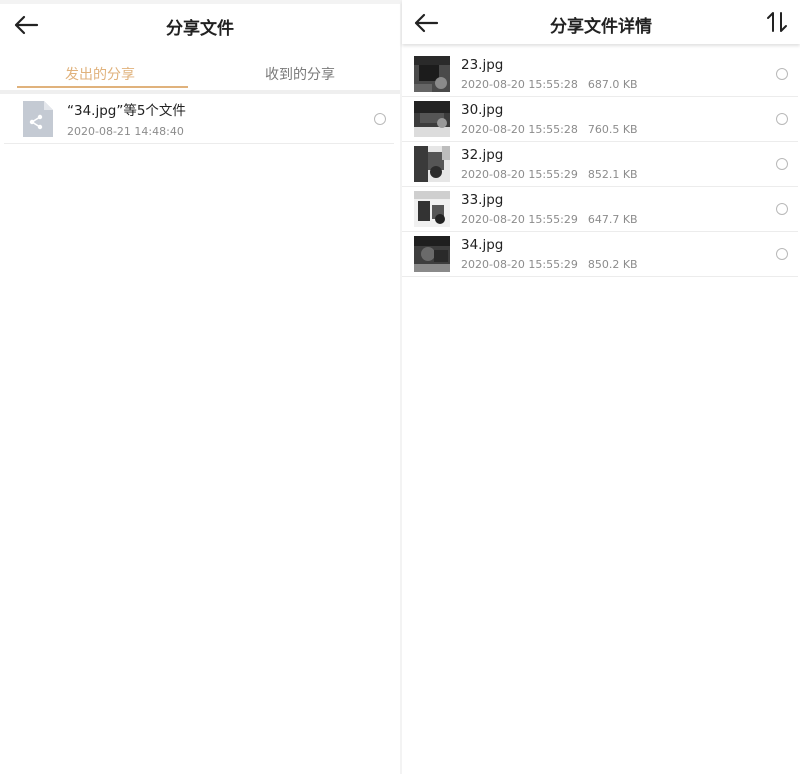 The height and width of the screenshot is (774, 800). I want to click on share-file-icon, so click(38, 118).